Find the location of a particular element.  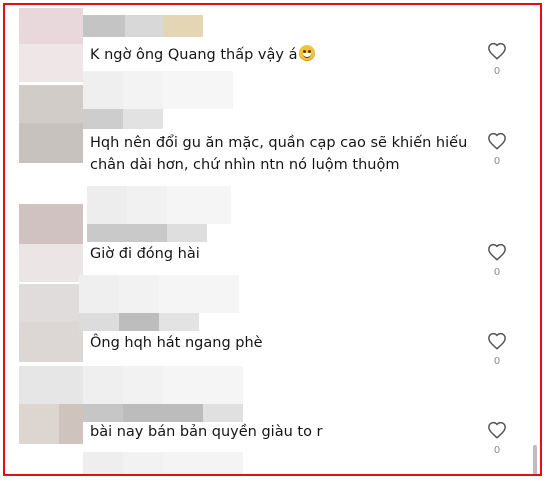

comment-text: Ông hqh hát ngang phè is located at coordinates (176, 343).